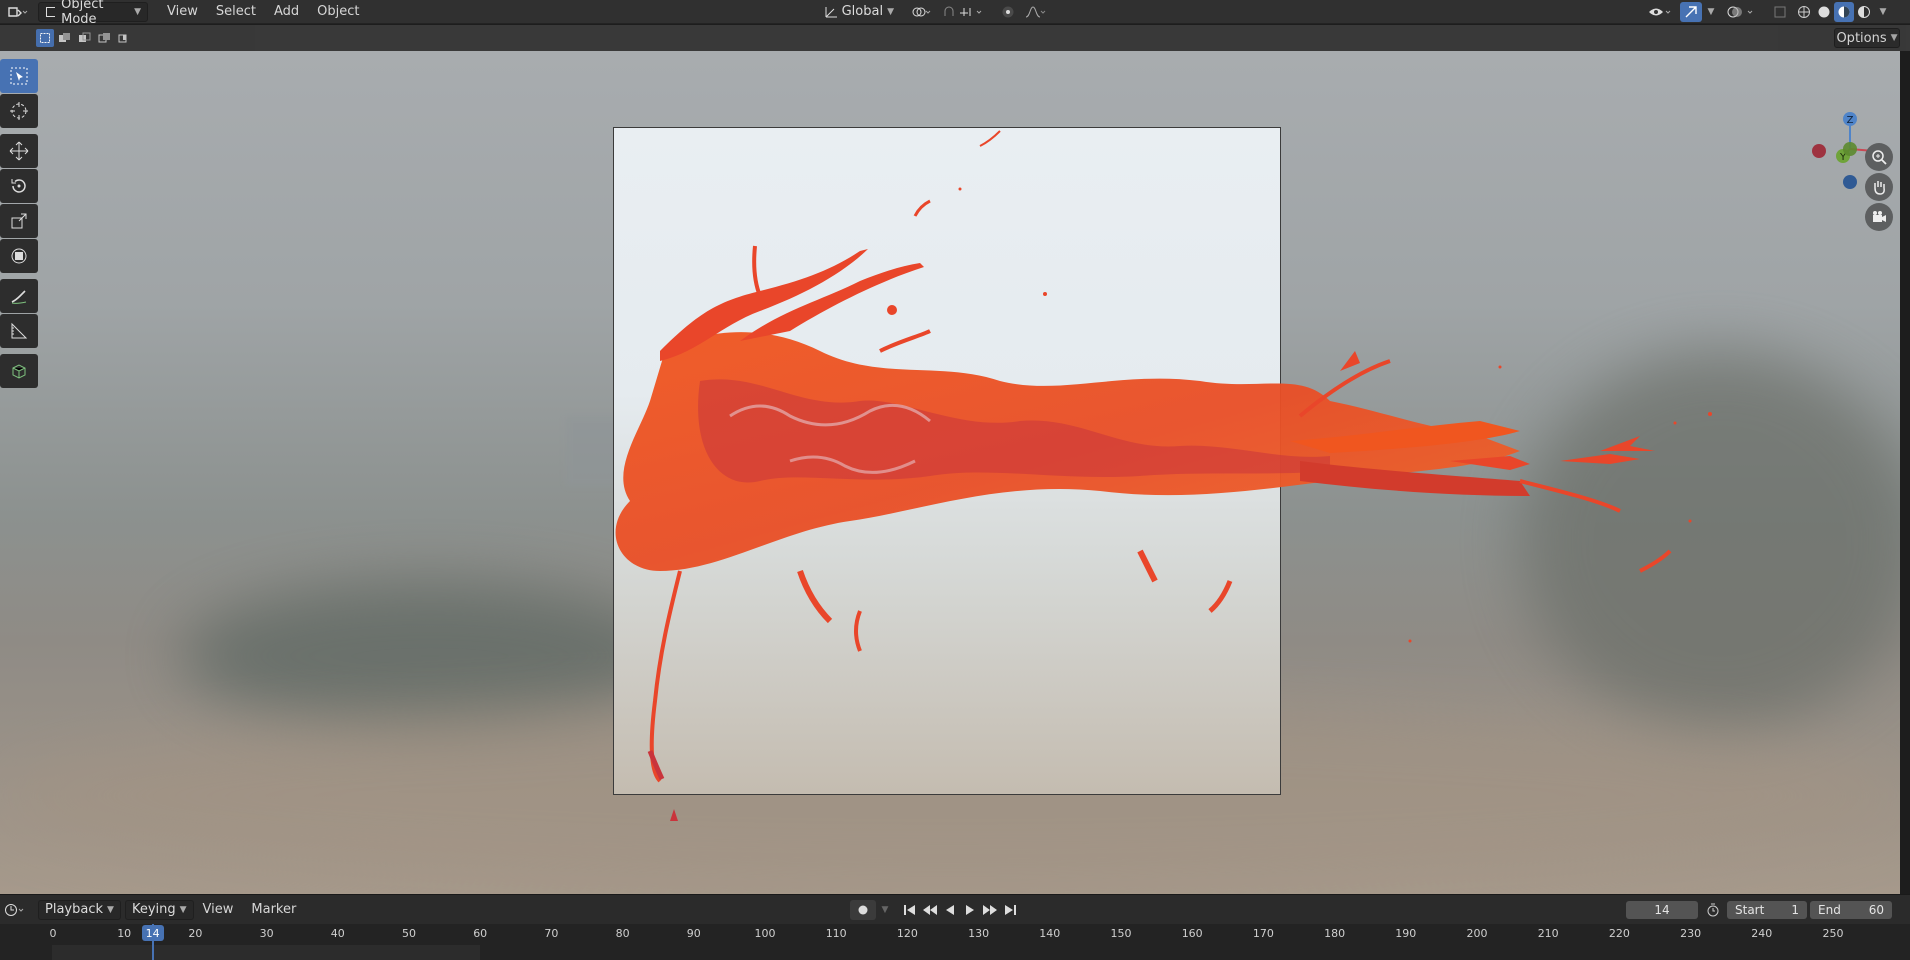 The width and height of the screenshot is (1910, 960). What do you see at coordinates (338, 12) in the screenshot?
I see `menu-object: Object` at bounding box center [338, 12].